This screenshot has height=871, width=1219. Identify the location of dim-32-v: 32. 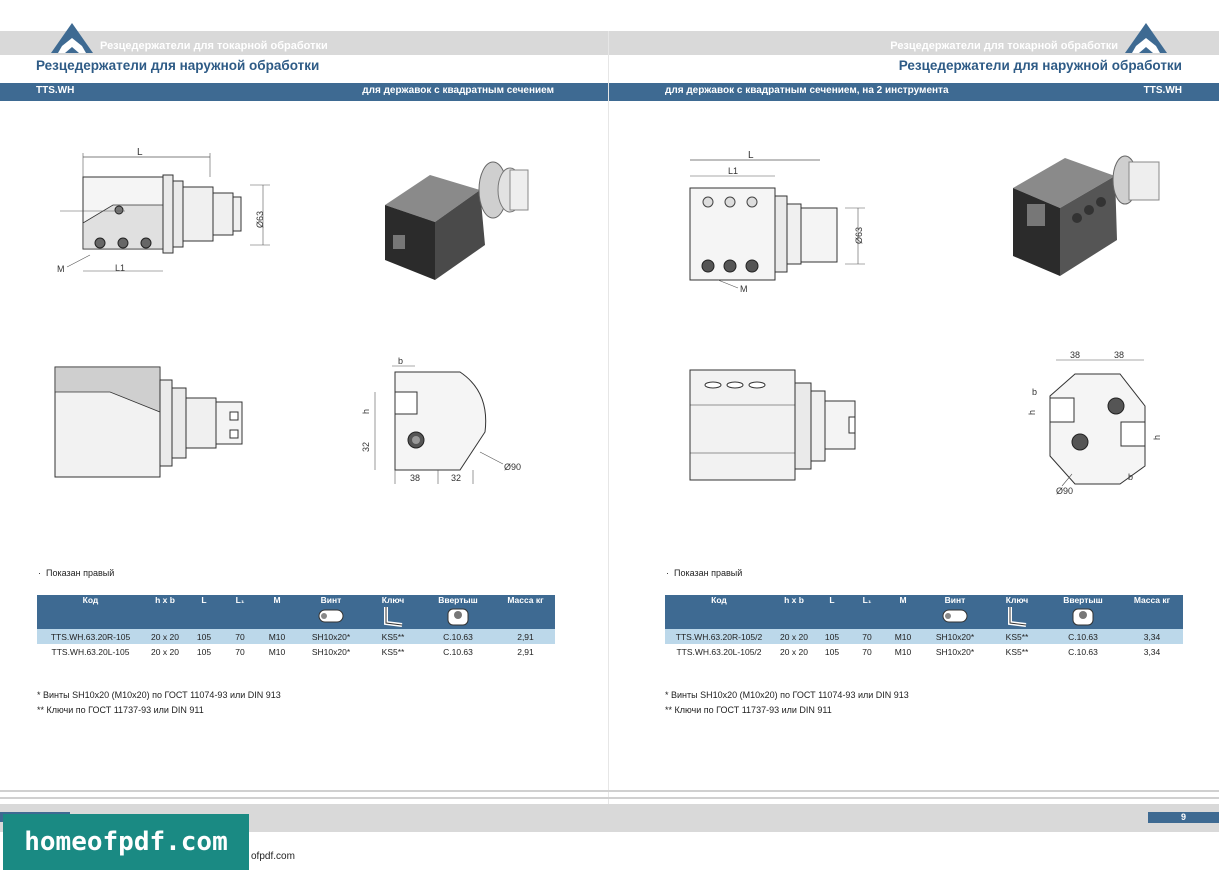
(366, 447).